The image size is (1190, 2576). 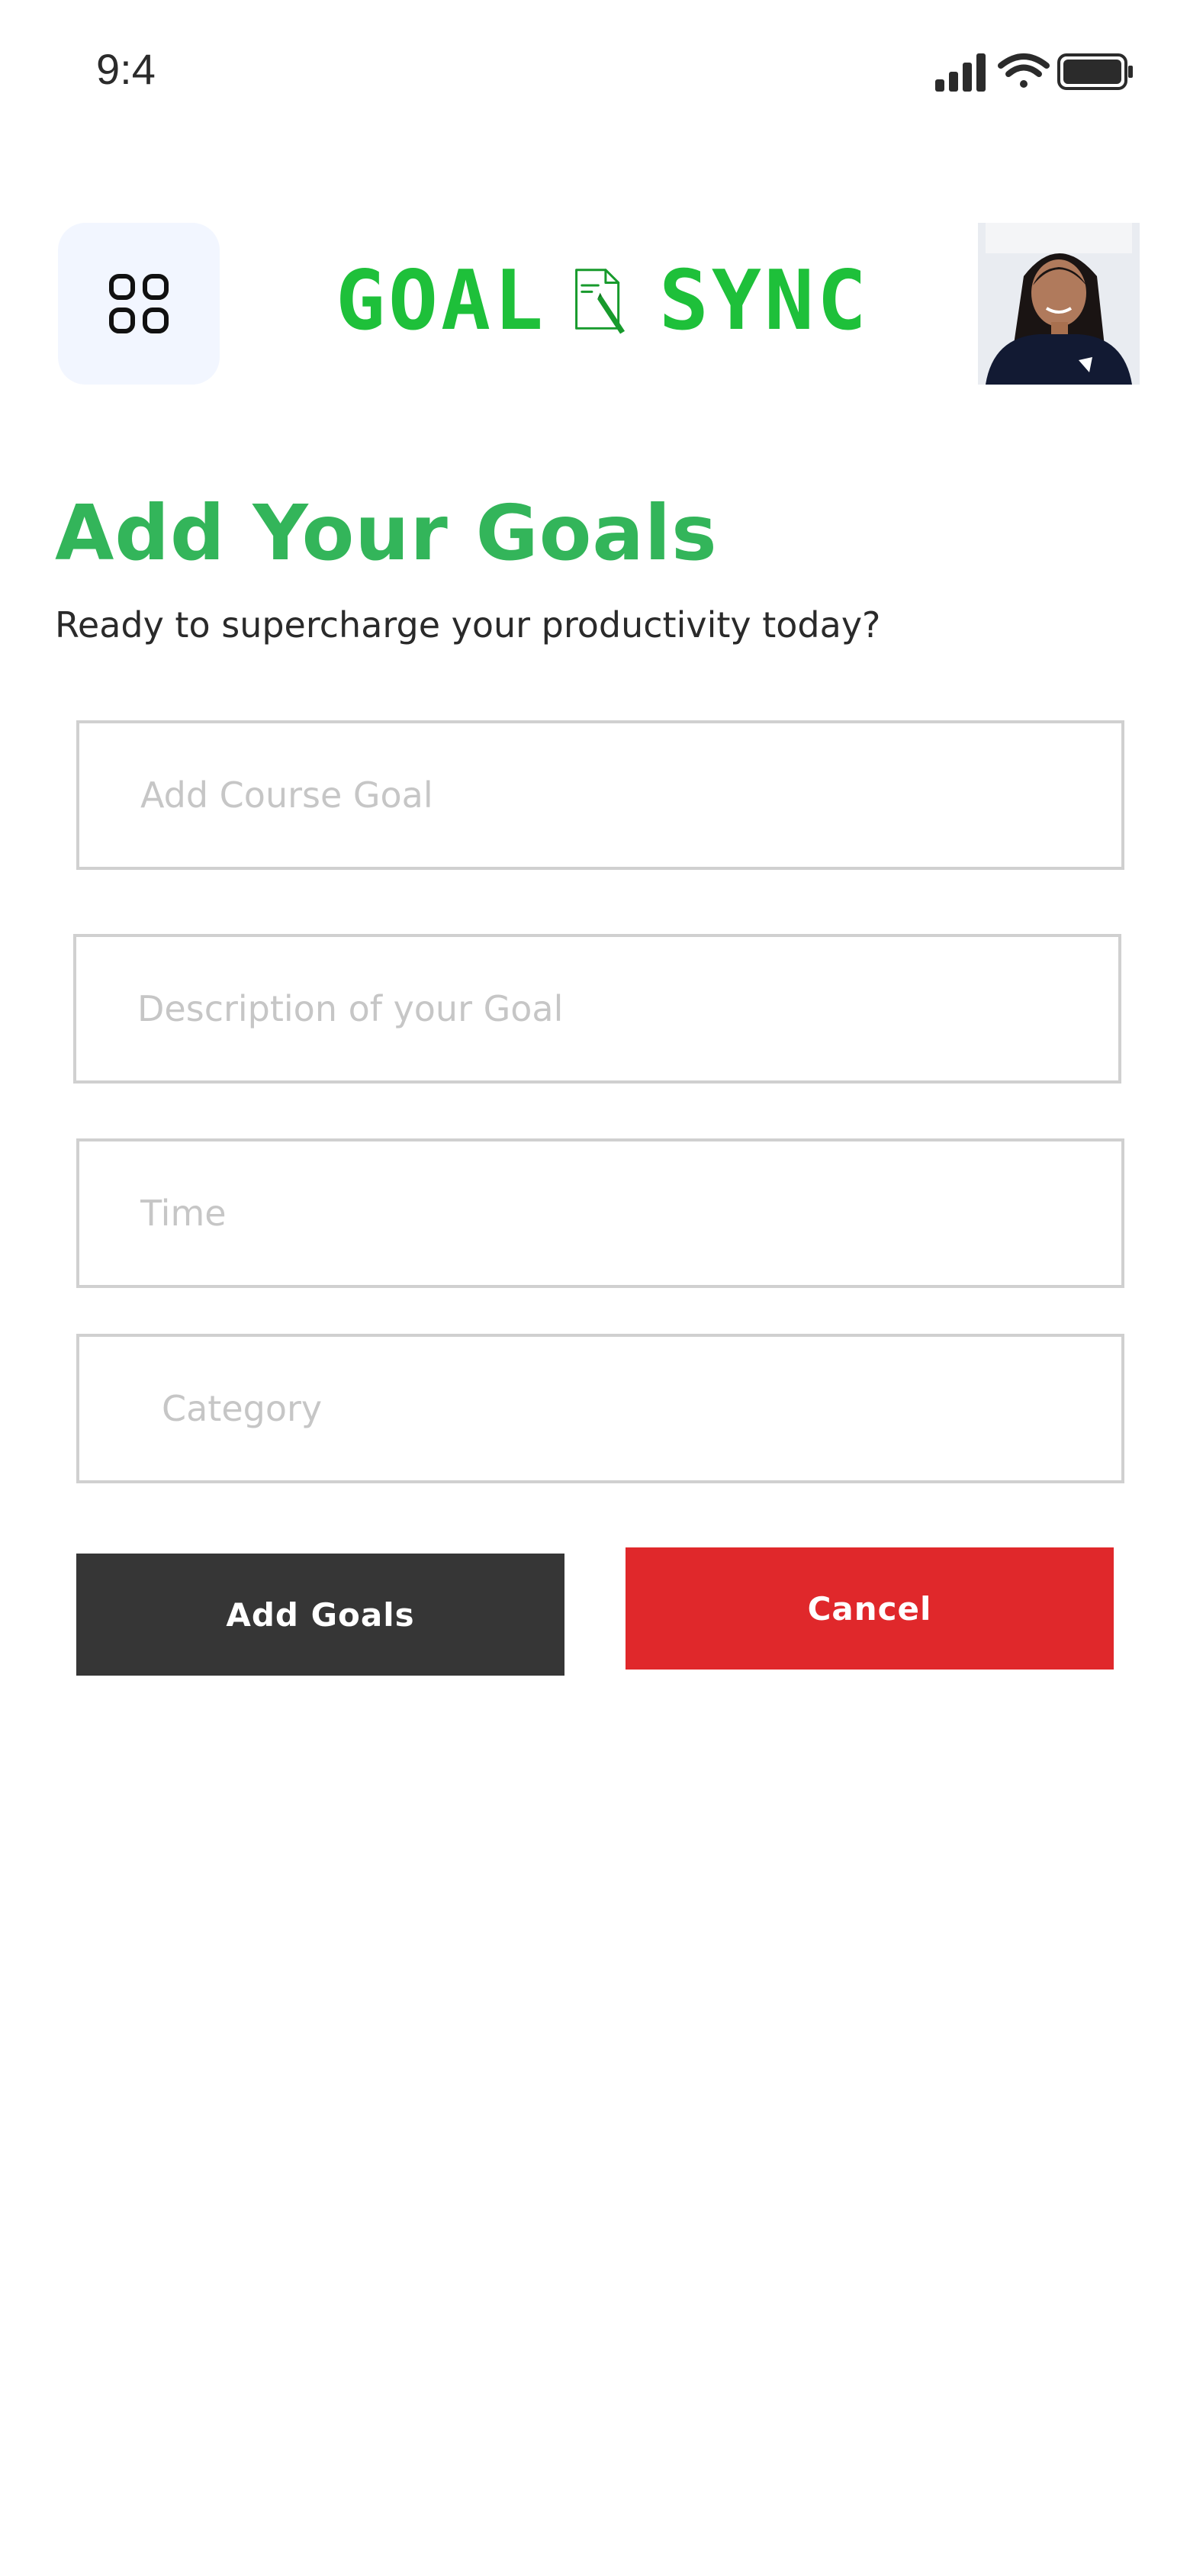 What do you see at coordinates (764, 301) in the screenshot?
I see `logo-word-sync: SYNC` at bounding box center [764, 301].